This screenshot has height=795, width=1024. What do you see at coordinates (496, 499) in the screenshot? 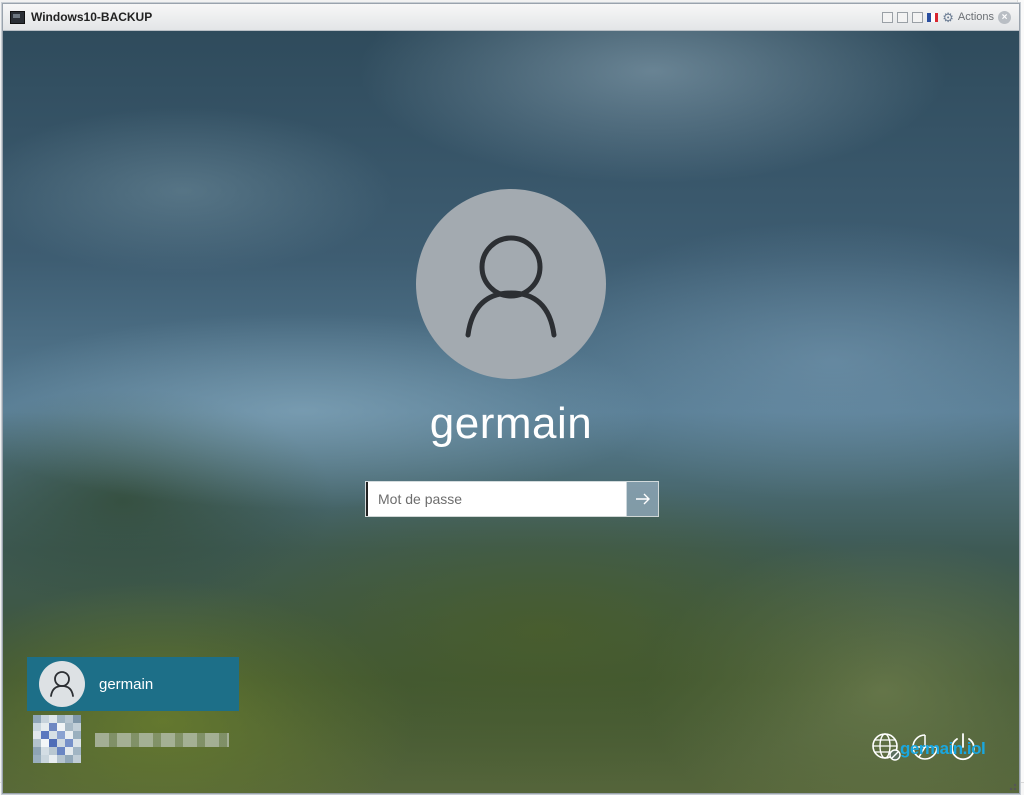
I see `password-input` at bounding box center [496, 499].